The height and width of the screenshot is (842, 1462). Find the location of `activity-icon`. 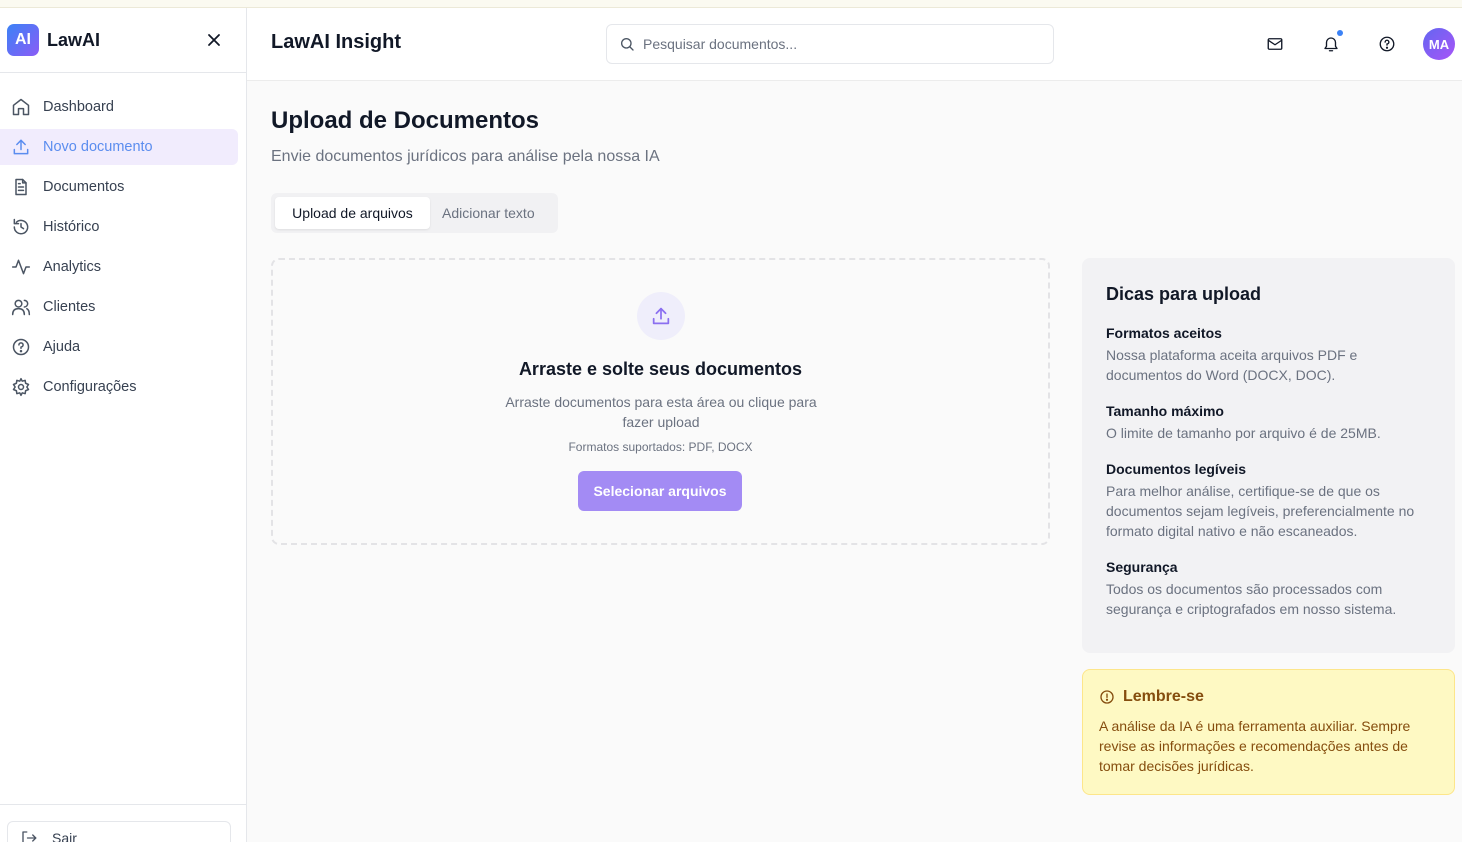

activity-icon is located at coordinates (21, 267).